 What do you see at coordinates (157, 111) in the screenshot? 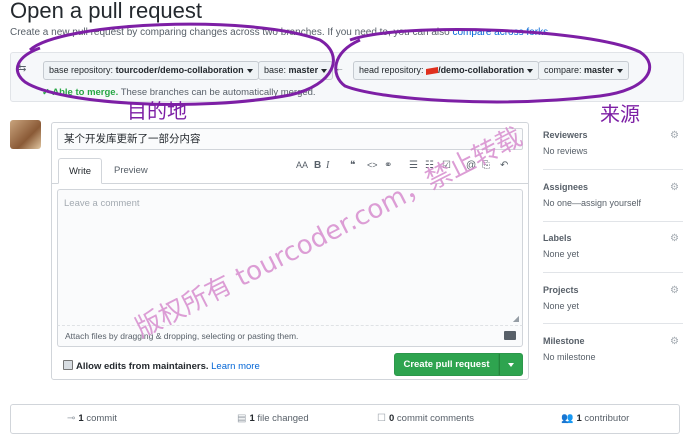
I see `annotation-target-label: 目的地` at bounding box center [157, 111].